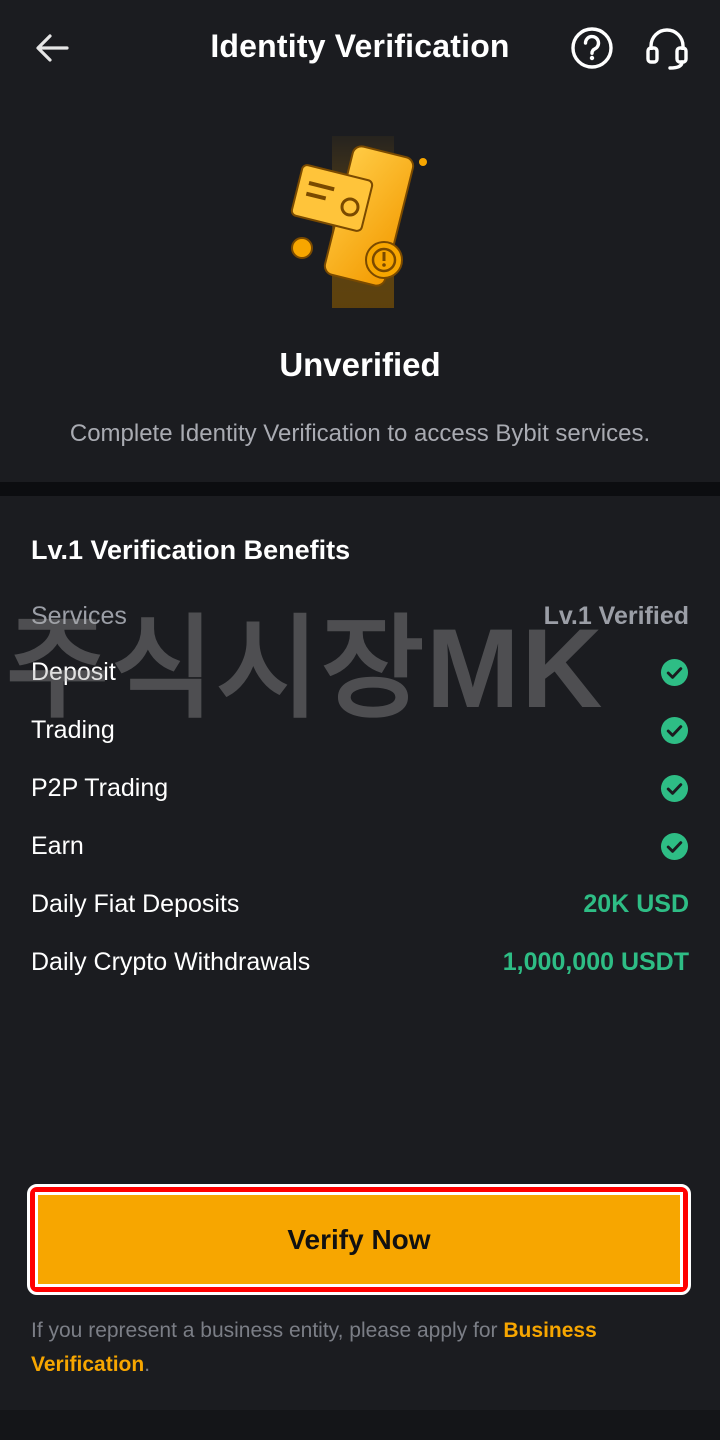 The image size is (720, 1440). I want to click on help-button, so click(592, 48).